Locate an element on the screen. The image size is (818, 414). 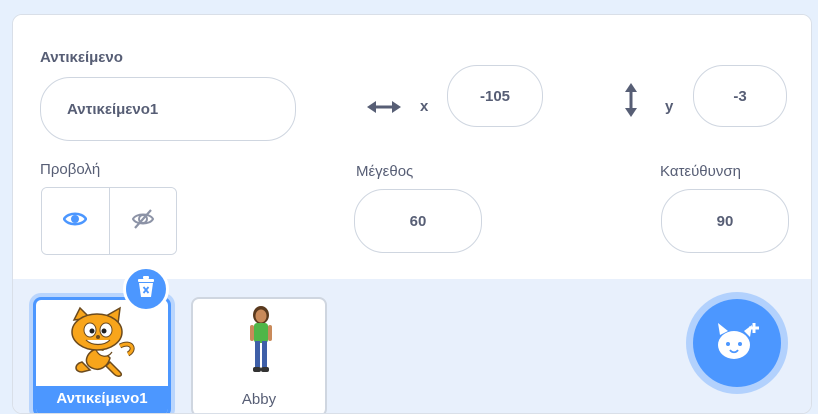
hide-sprite-button is located at coordinates (142, 221).